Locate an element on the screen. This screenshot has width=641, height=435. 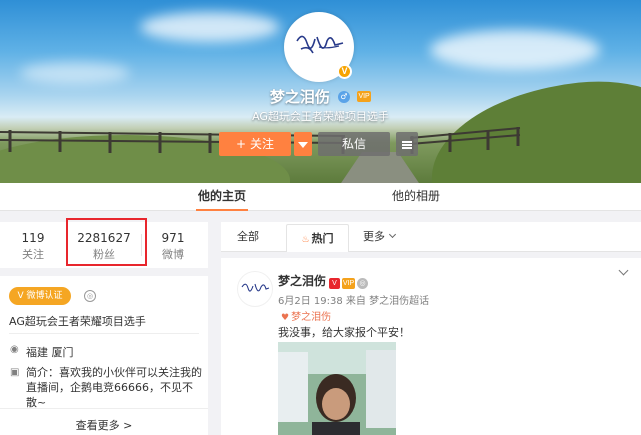
message-button: 私信 is located at coordinates (354, 144).